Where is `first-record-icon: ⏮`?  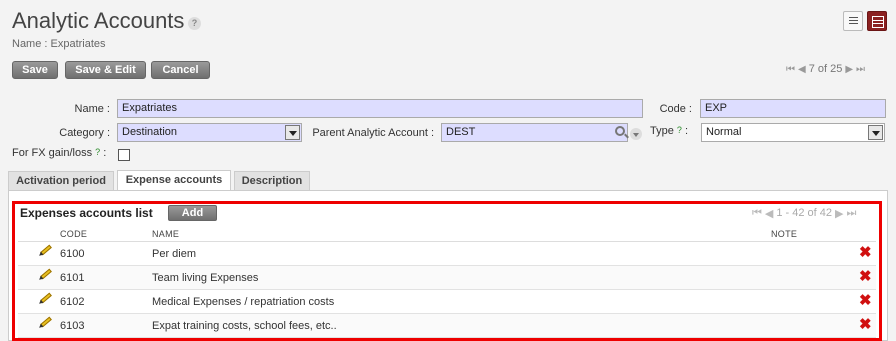 first-record-icon: ⏮ is located at coordinates (790, 69).